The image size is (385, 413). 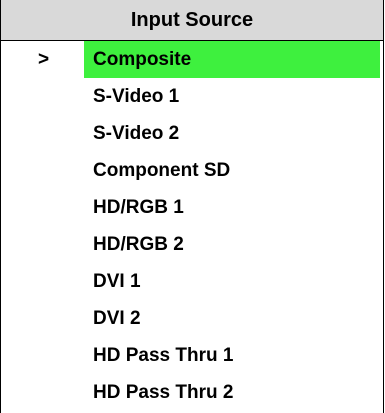 What do you see at coordinates (136, 96) in the screenshot?
I see `menu-item-label: S-Video 1` at bounding box center [136, 96].